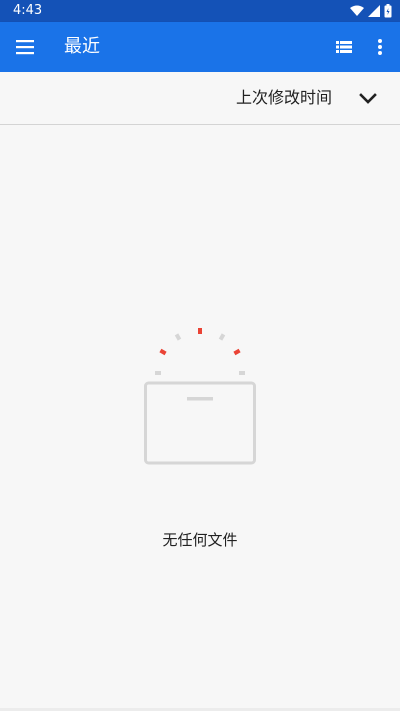 The width and height of the screenshot is (400, 711). I want to click on menu-button, so click(25, 47).